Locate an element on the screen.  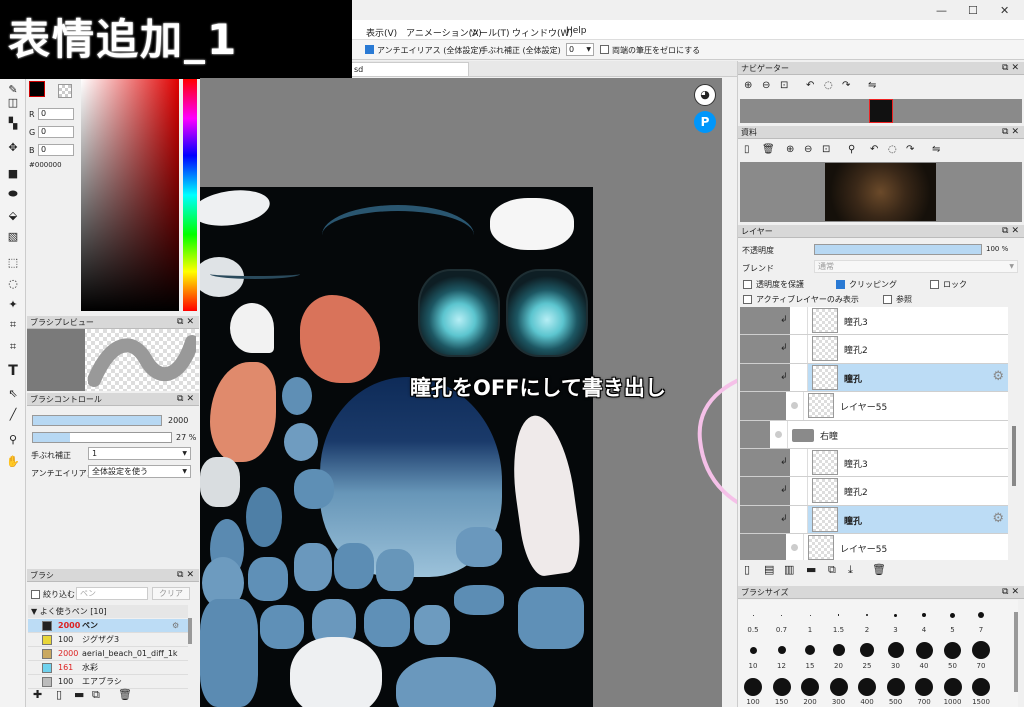
brush-item: 2000 aerial_beach_01_diff_1k is located at coordinates (108, 654).